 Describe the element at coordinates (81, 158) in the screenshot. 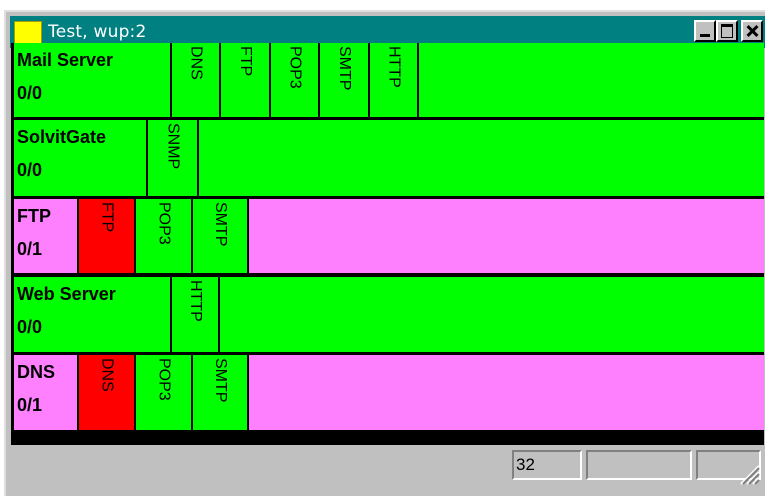

I see `host-header: SolvitGate 0/0` at that location.